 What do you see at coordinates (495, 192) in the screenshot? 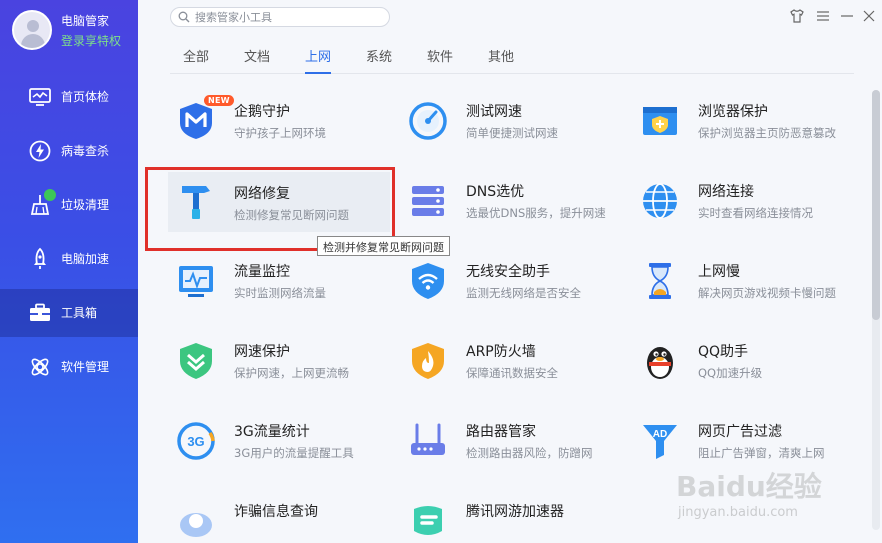
I see `tool-title: DNS选优` at bounding box center [495, 192].